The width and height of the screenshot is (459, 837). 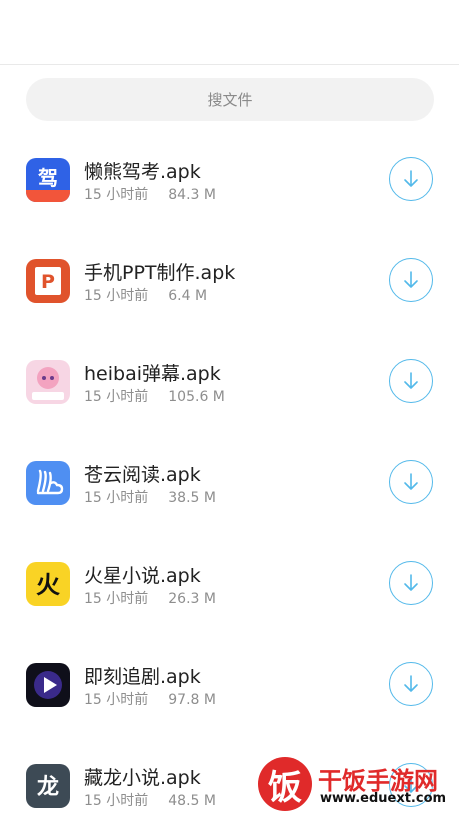 I want to click on ppt-maker-icon: P, so click(x=48, y=281).